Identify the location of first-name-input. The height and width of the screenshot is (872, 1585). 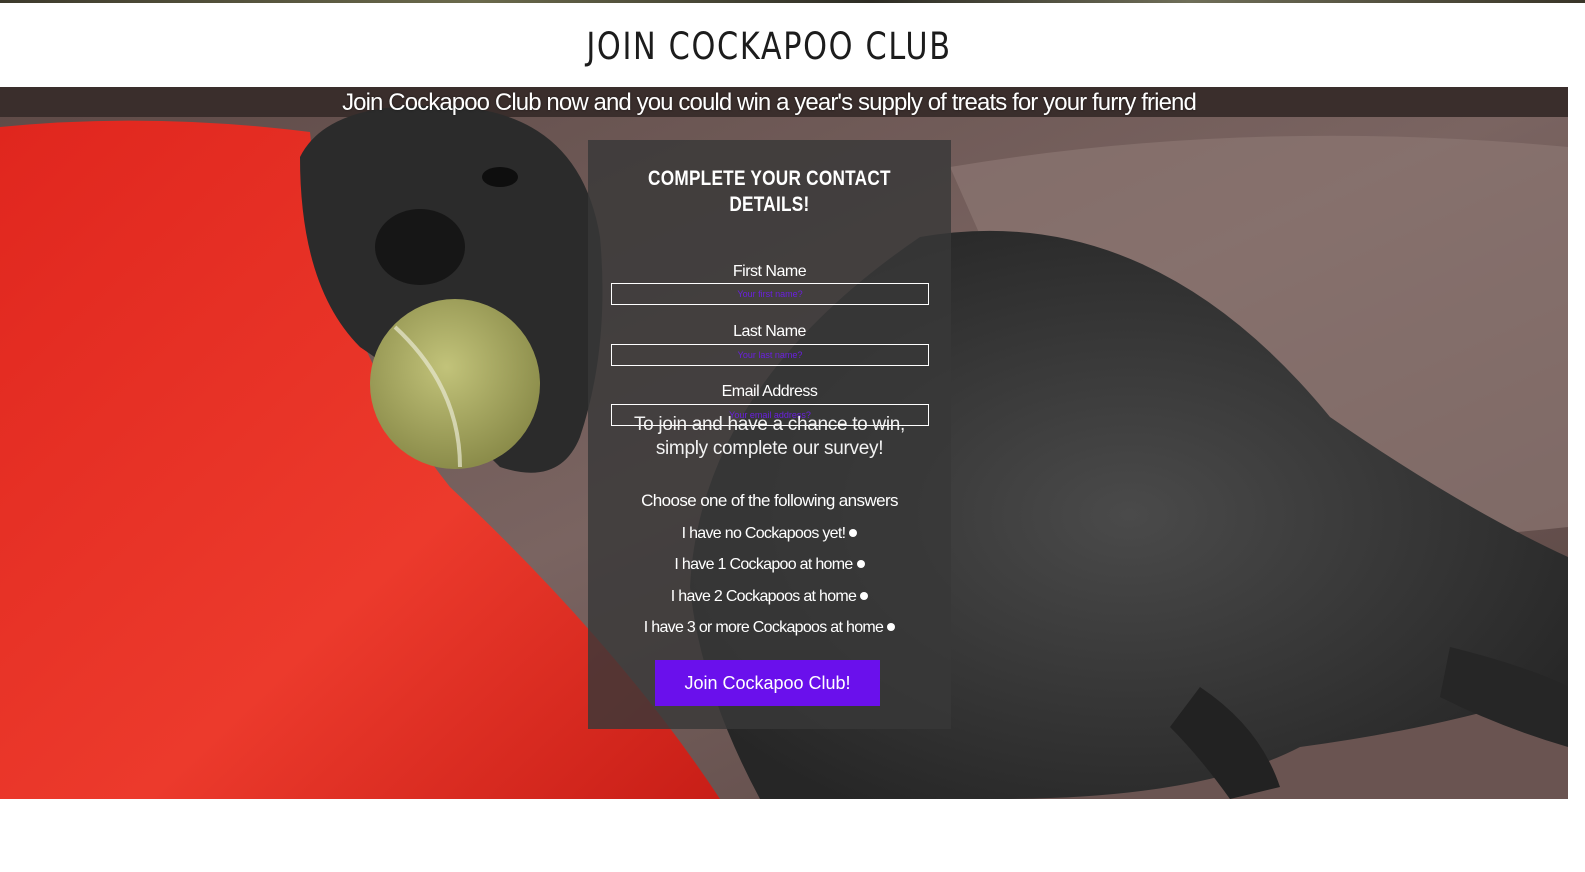
(770, 294).